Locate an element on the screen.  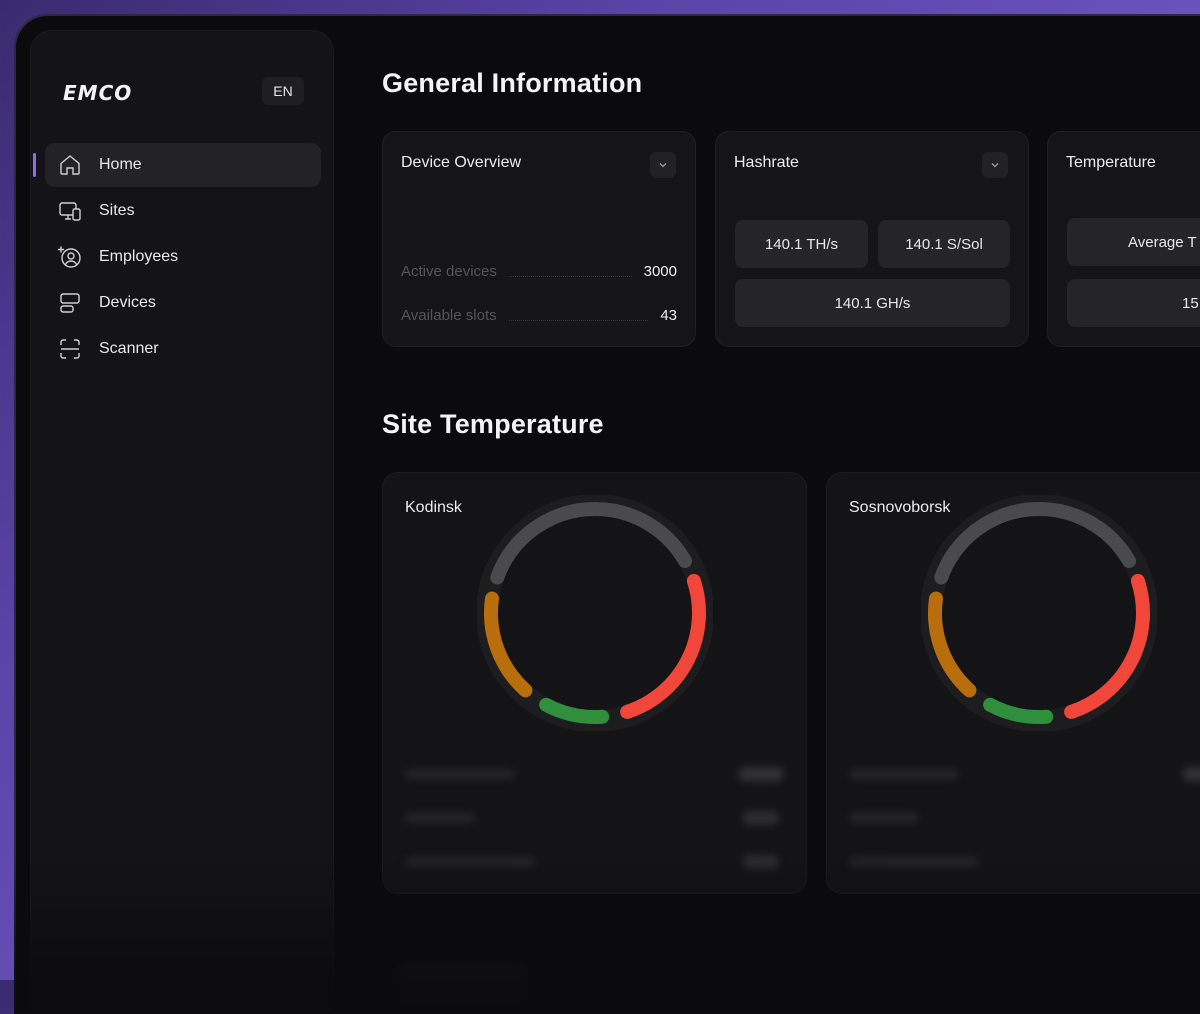
sidebar-item-devices: Devices is located at coordinates (183, 303).